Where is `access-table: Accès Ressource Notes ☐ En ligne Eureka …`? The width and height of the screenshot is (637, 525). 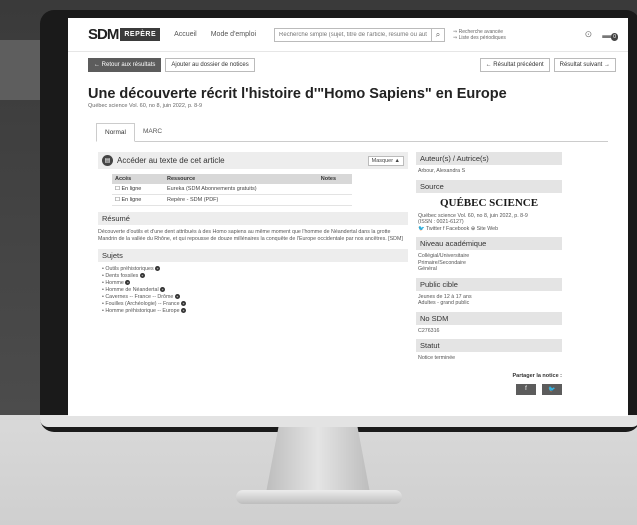 access-table: Accès Ressource Notes ☐ En ligne Eureka … is located at coordinates (232, 190).